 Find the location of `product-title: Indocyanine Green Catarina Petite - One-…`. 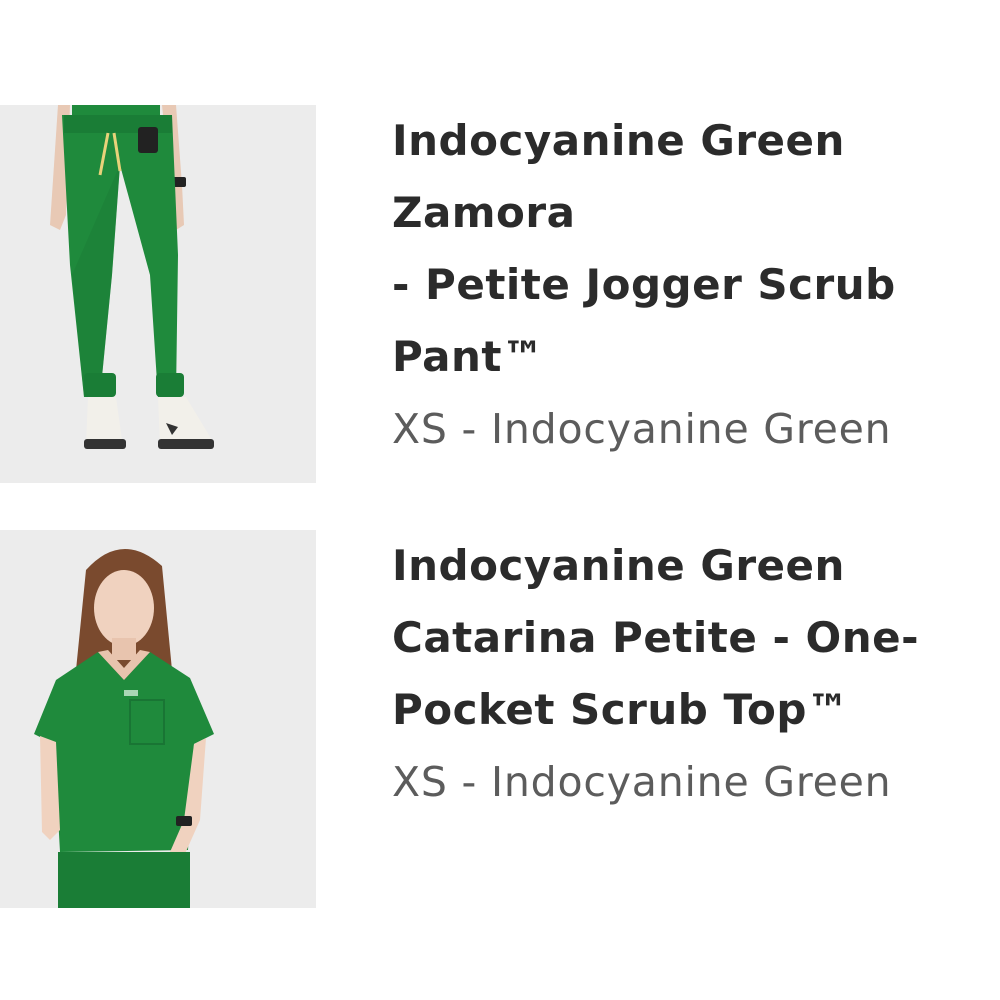

product-title: Indocyanine Green Catarina Petite - One-… is located at coordinates (696, 638).